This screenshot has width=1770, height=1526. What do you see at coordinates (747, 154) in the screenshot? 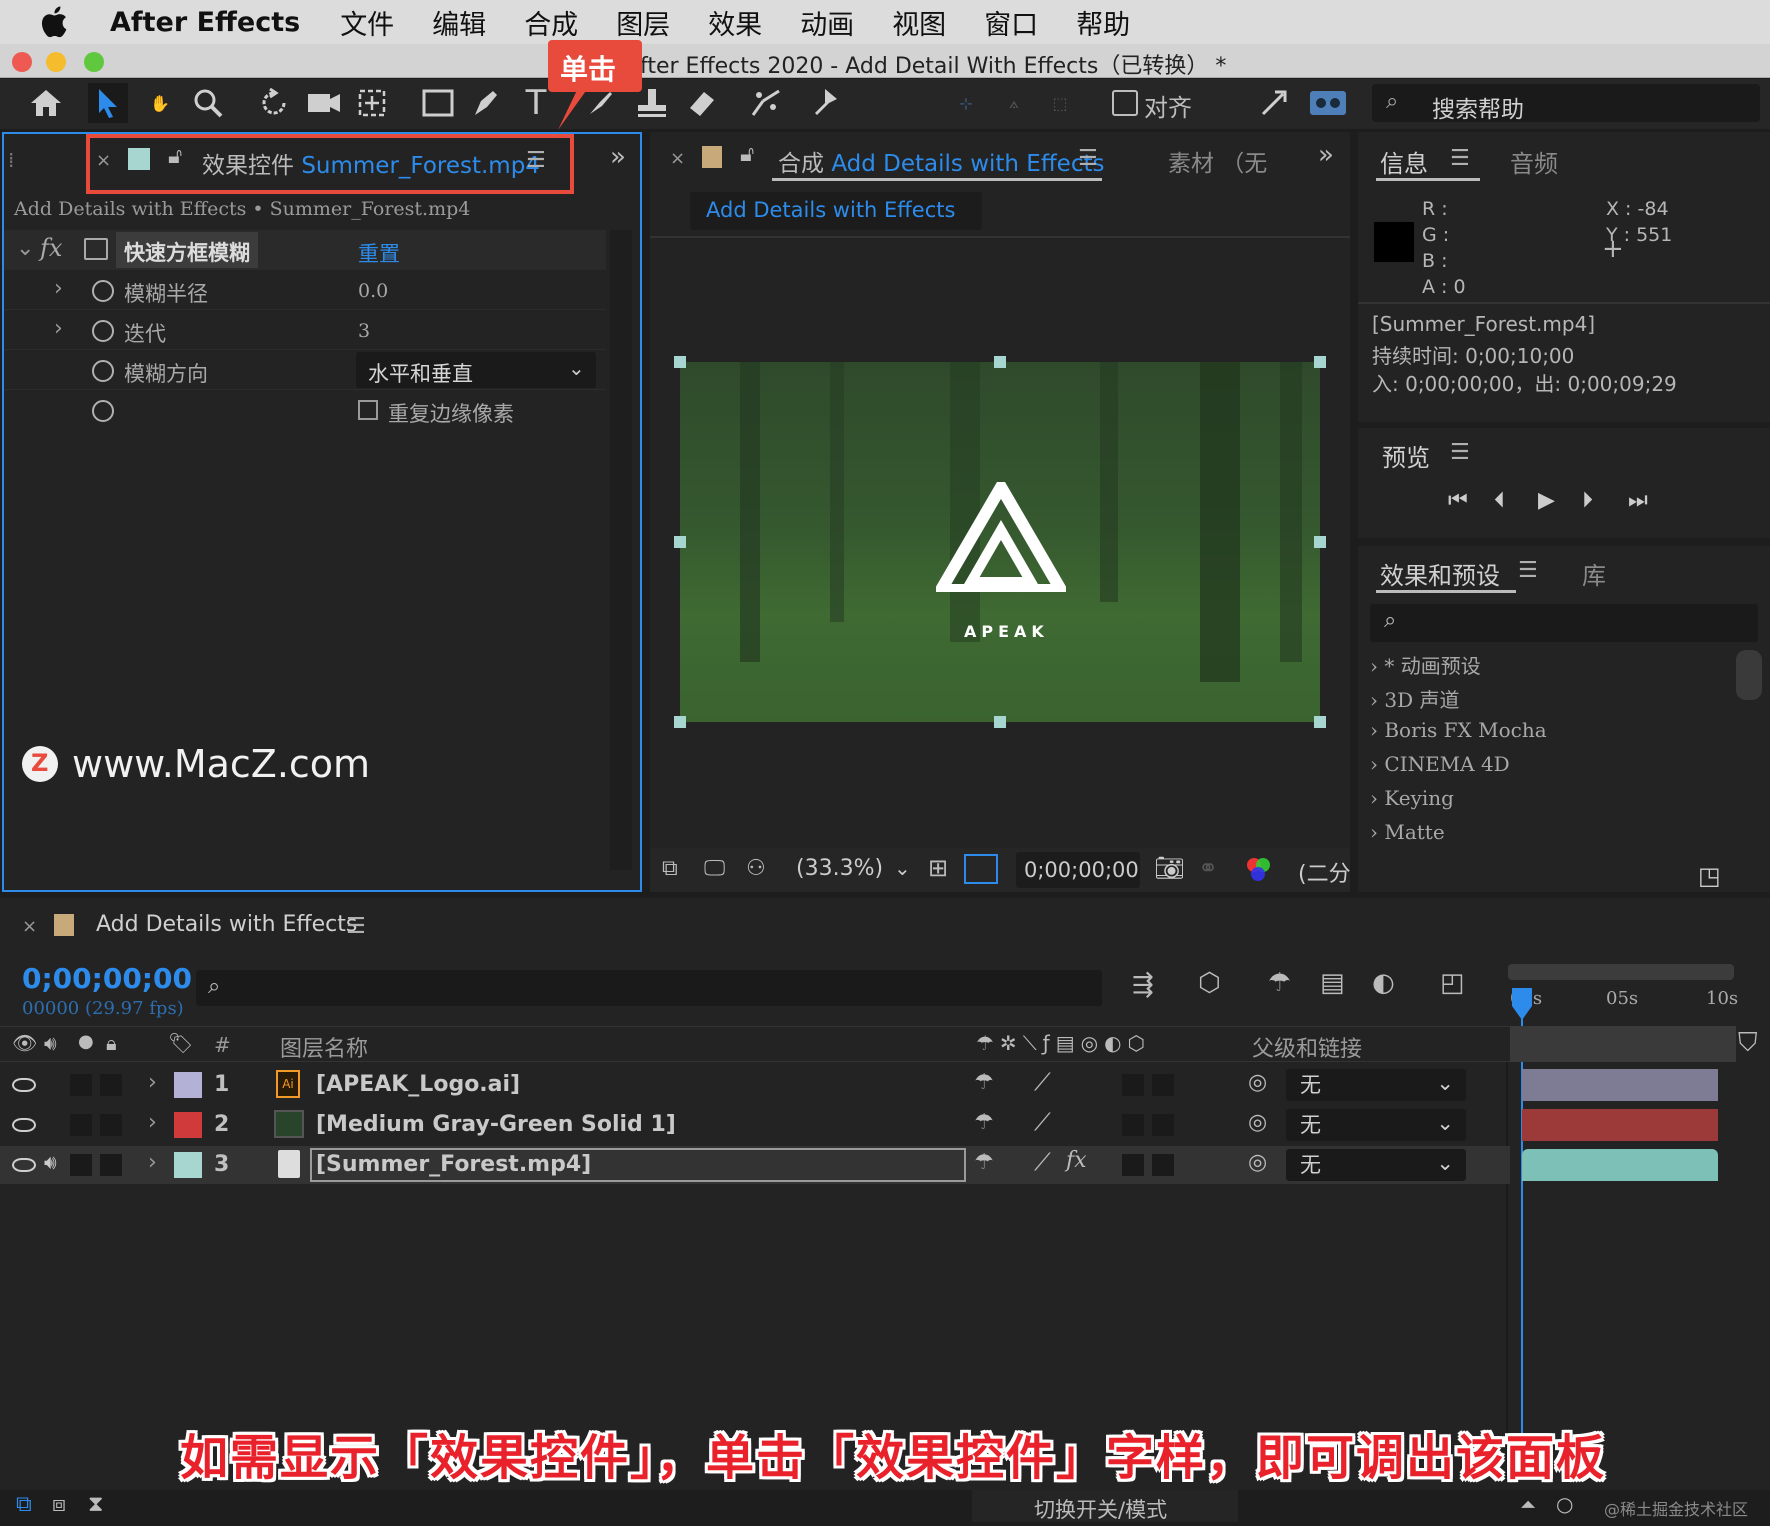
I see `lock-icon: 🔓︎` at bounding box center [747, 154].